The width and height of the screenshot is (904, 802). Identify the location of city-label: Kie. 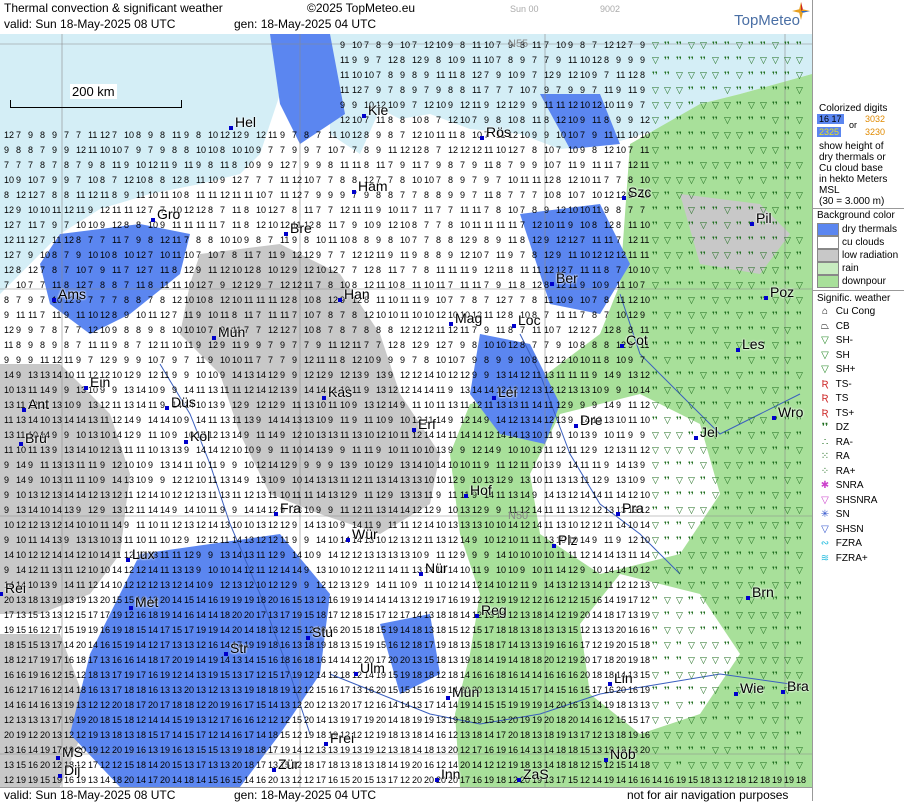
(378, 110).